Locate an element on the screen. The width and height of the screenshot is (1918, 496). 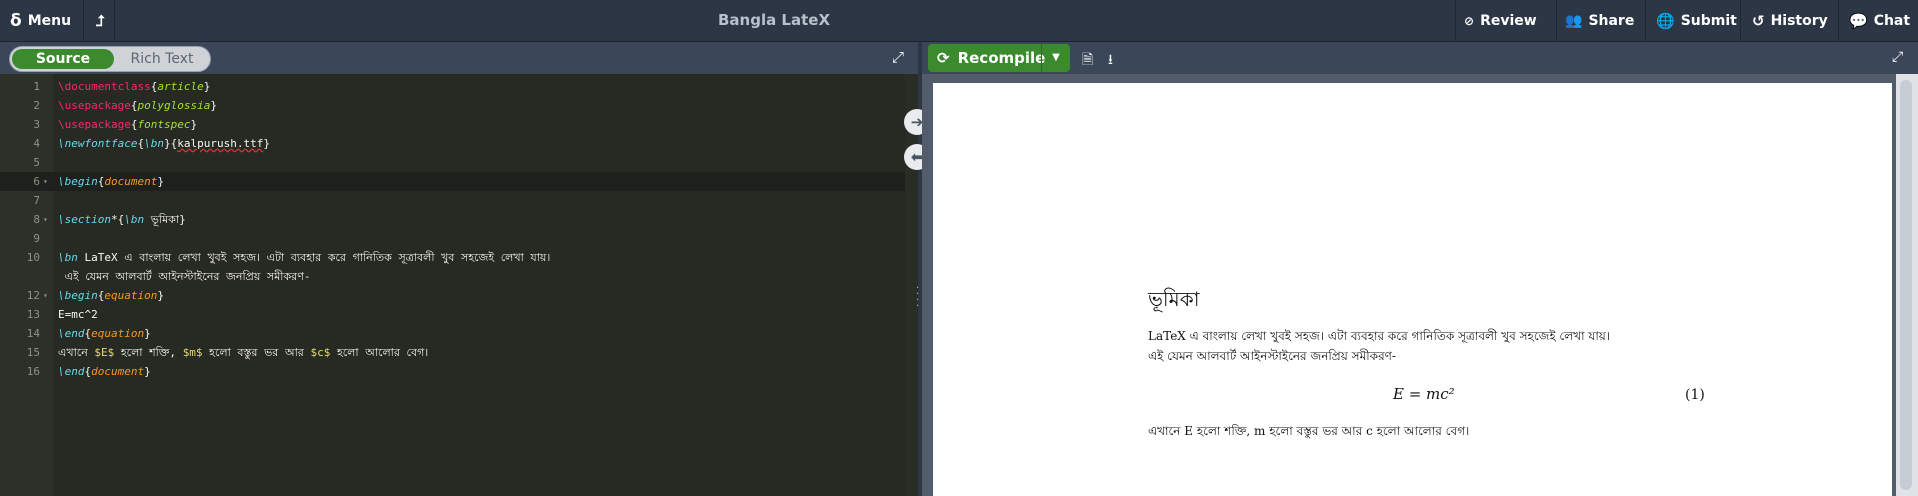
preview-scroll-thumb is located at coordinates (1906, 285).